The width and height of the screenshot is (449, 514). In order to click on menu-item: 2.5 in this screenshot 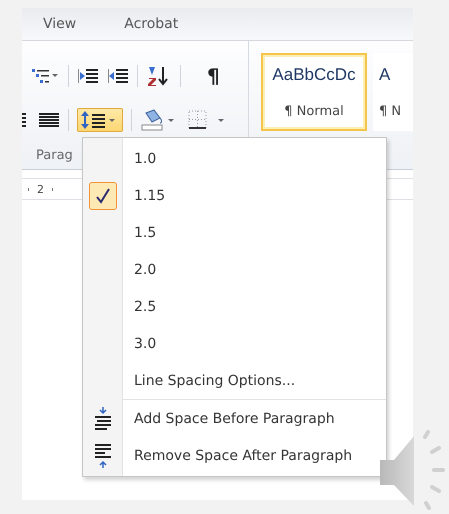, I will do `click(139, 306)`.